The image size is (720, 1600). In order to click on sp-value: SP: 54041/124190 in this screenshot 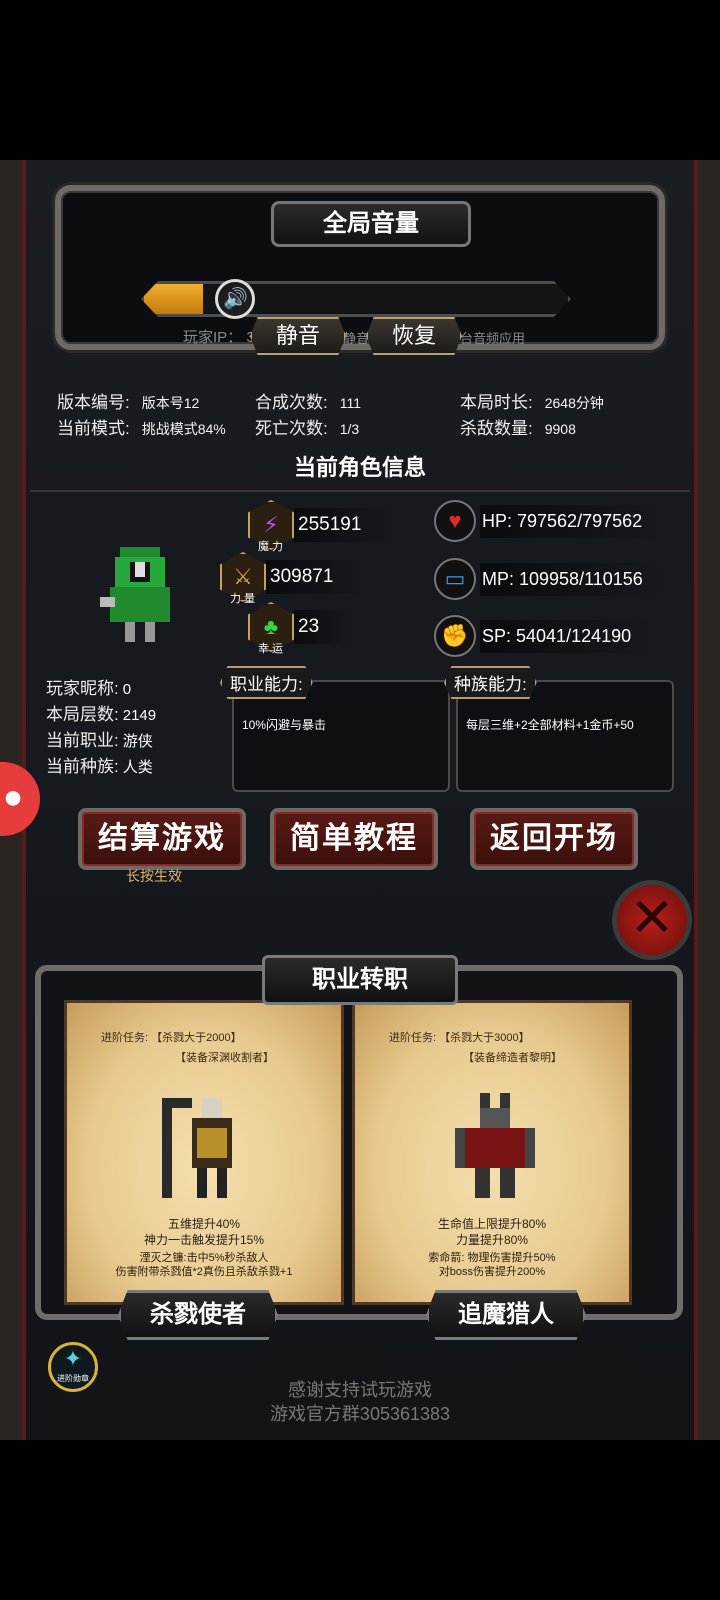, I will do `click(566, 636)`.